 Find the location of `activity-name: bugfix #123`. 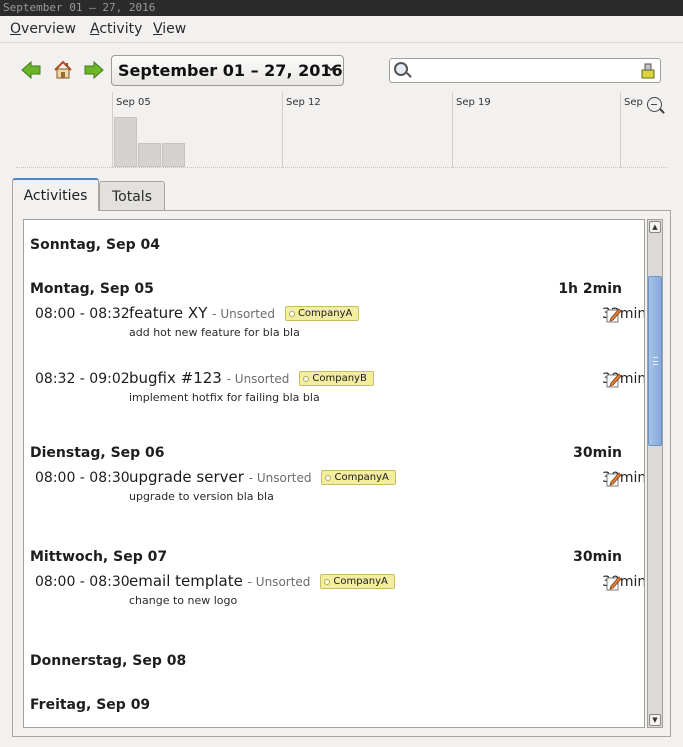

activity-name: bugfix #123 is located at coordinates (175, 378).